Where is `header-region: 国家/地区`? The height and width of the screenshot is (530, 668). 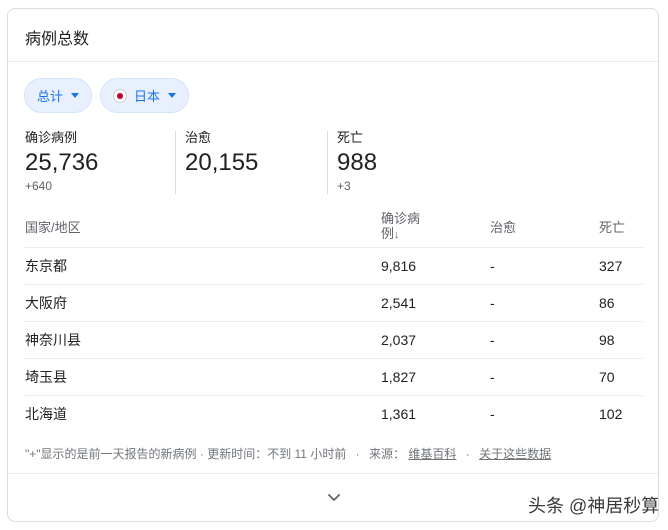
header-region: 国家/地区 is located at coordinates (53, 227).